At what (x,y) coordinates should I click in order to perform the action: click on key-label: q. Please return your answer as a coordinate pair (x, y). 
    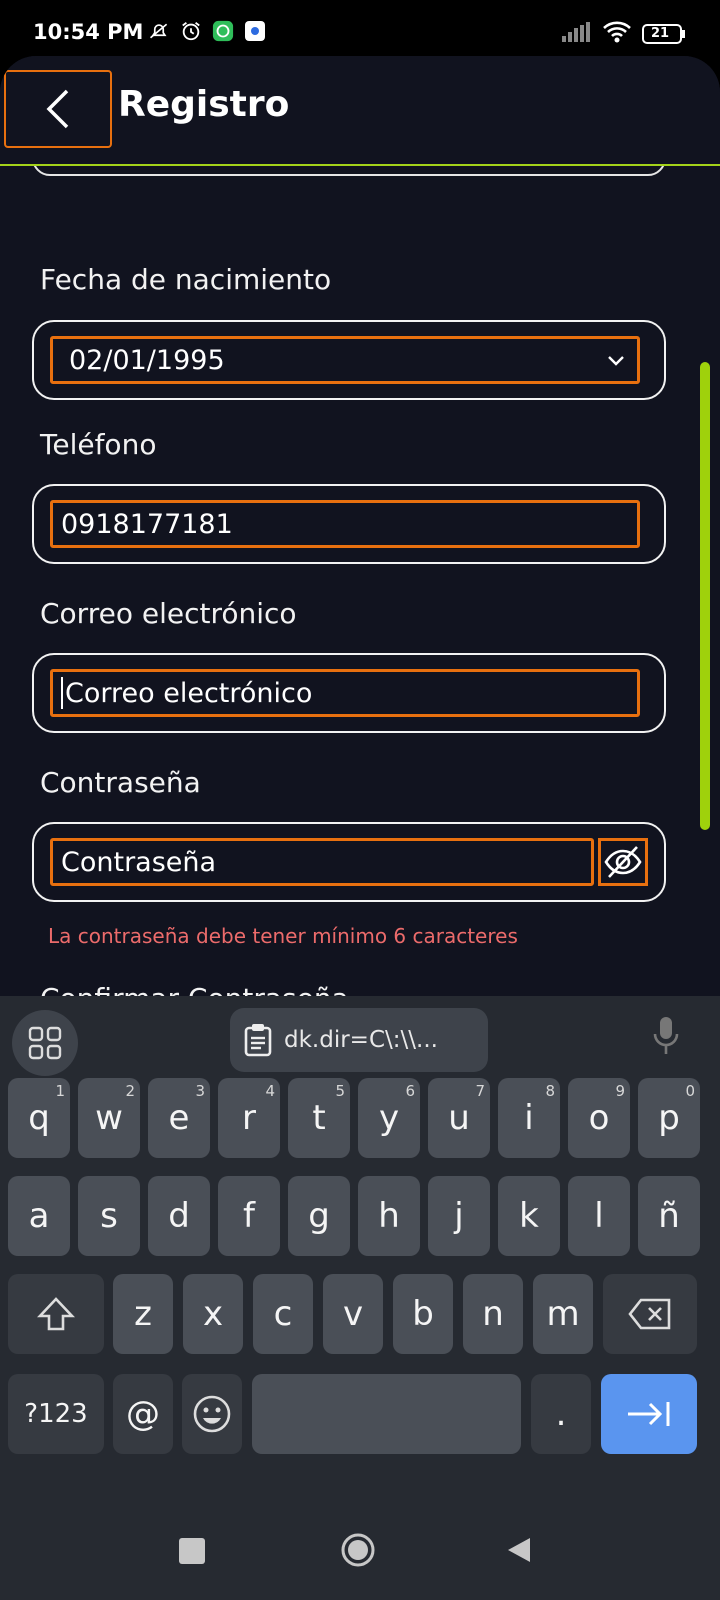
    Looking at the image, I should click on (39, 1118).